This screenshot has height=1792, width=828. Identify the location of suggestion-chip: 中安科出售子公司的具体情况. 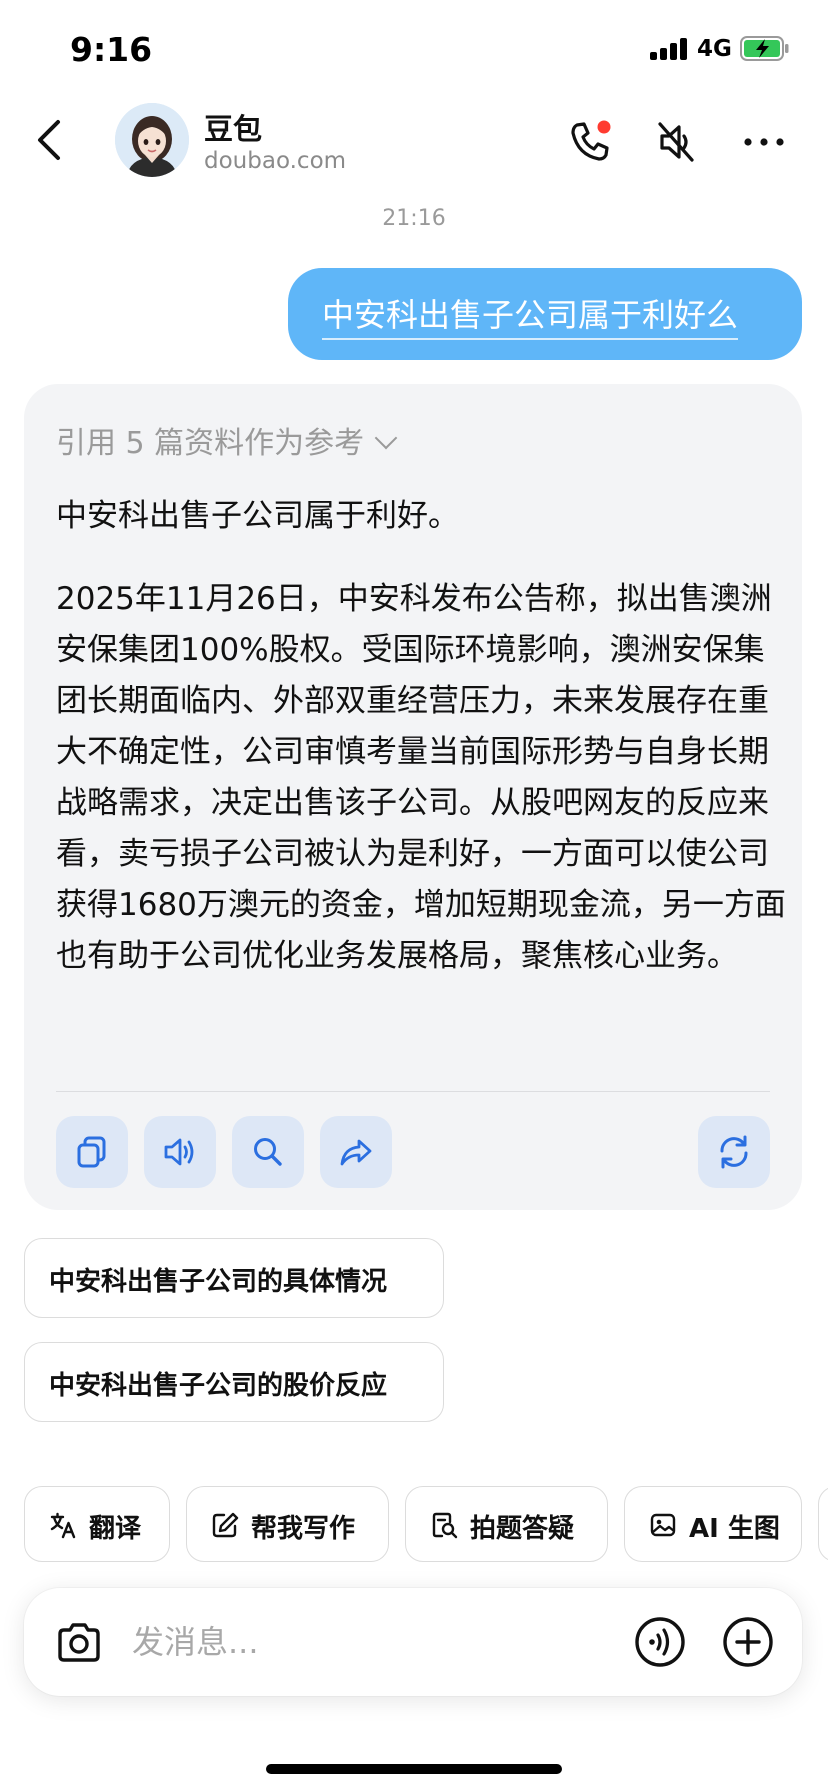
(234, 1278).